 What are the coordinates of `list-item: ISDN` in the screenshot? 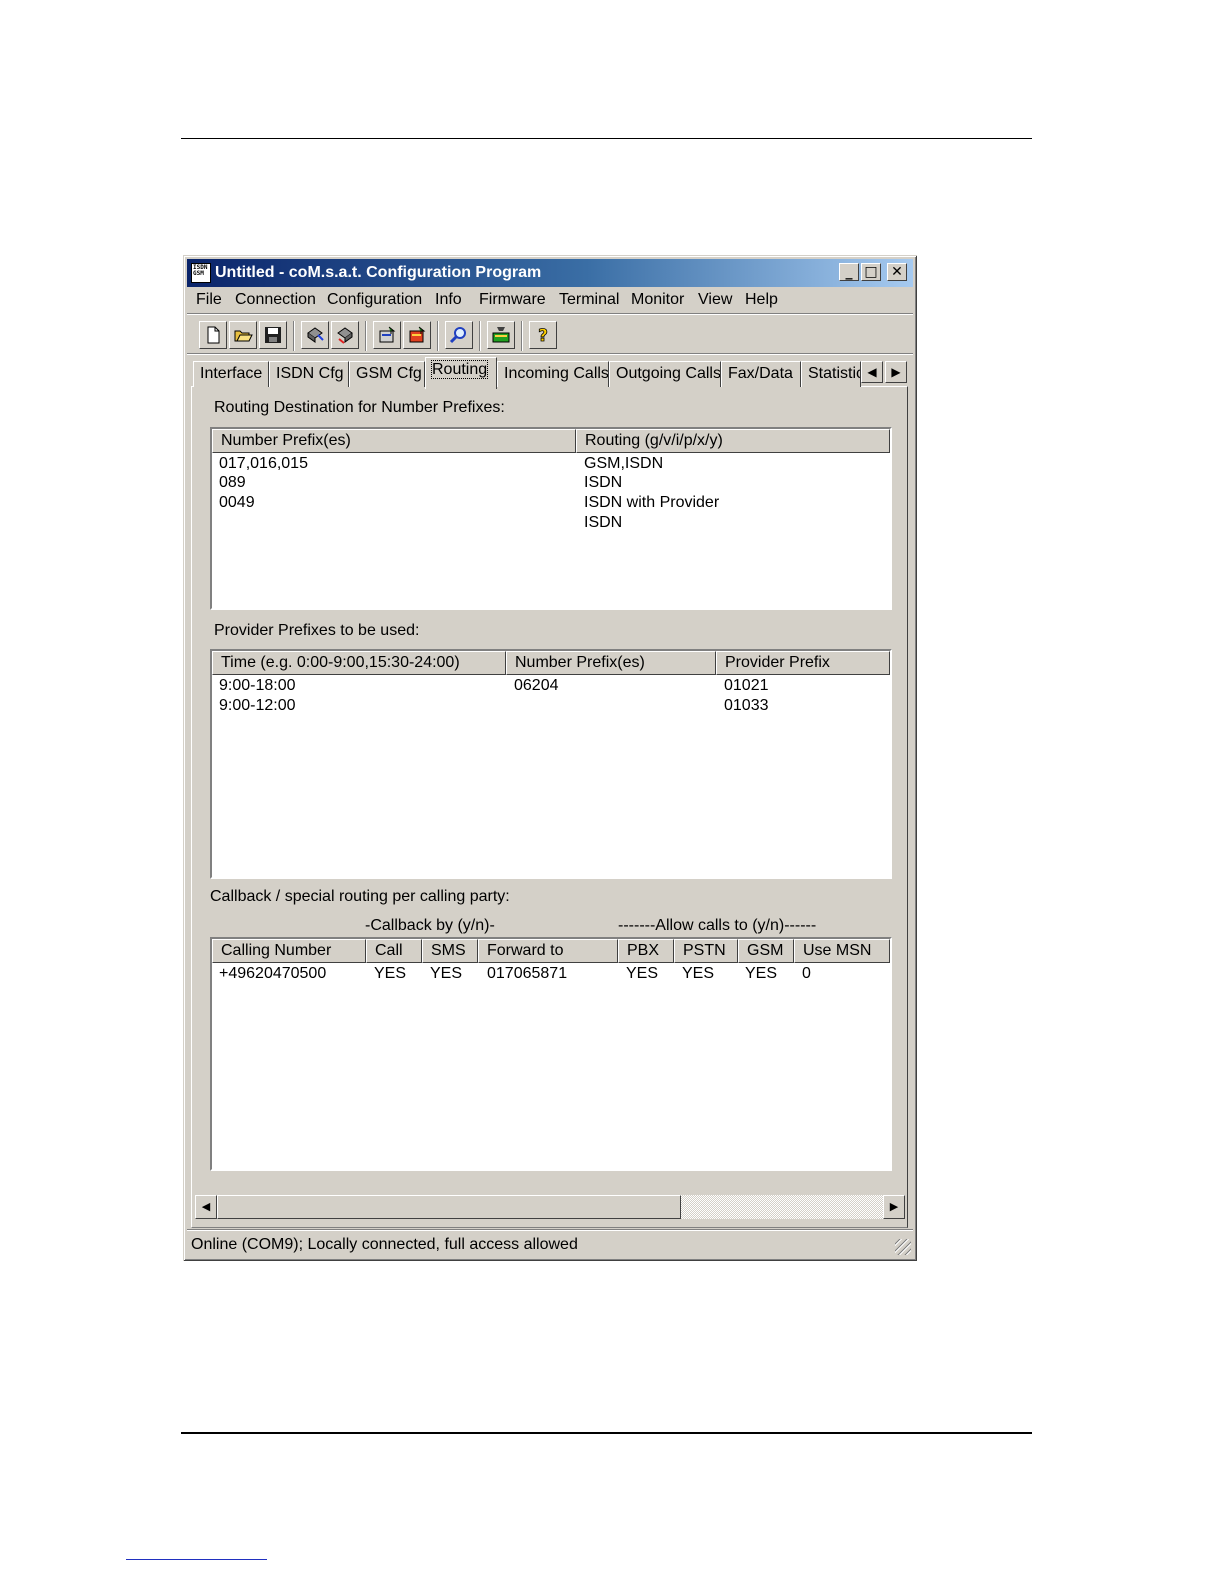 It's located at (551, 523).